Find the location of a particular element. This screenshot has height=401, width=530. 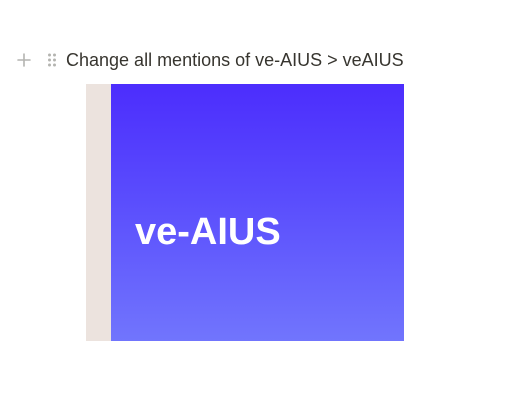

drag-handle-icon is located at coordinates (52, 60).